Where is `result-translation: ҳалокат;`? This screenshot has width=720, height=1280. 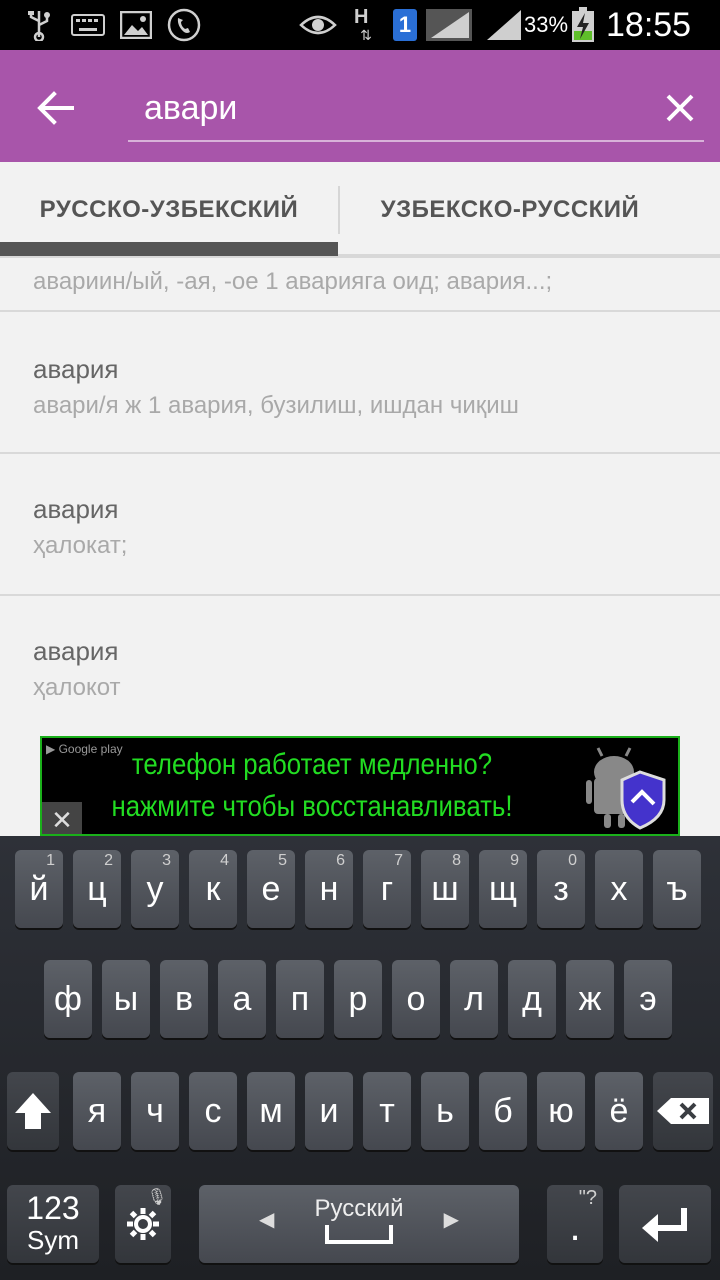
result-translation: ҳалокат; is located at coordinates (80, 545).